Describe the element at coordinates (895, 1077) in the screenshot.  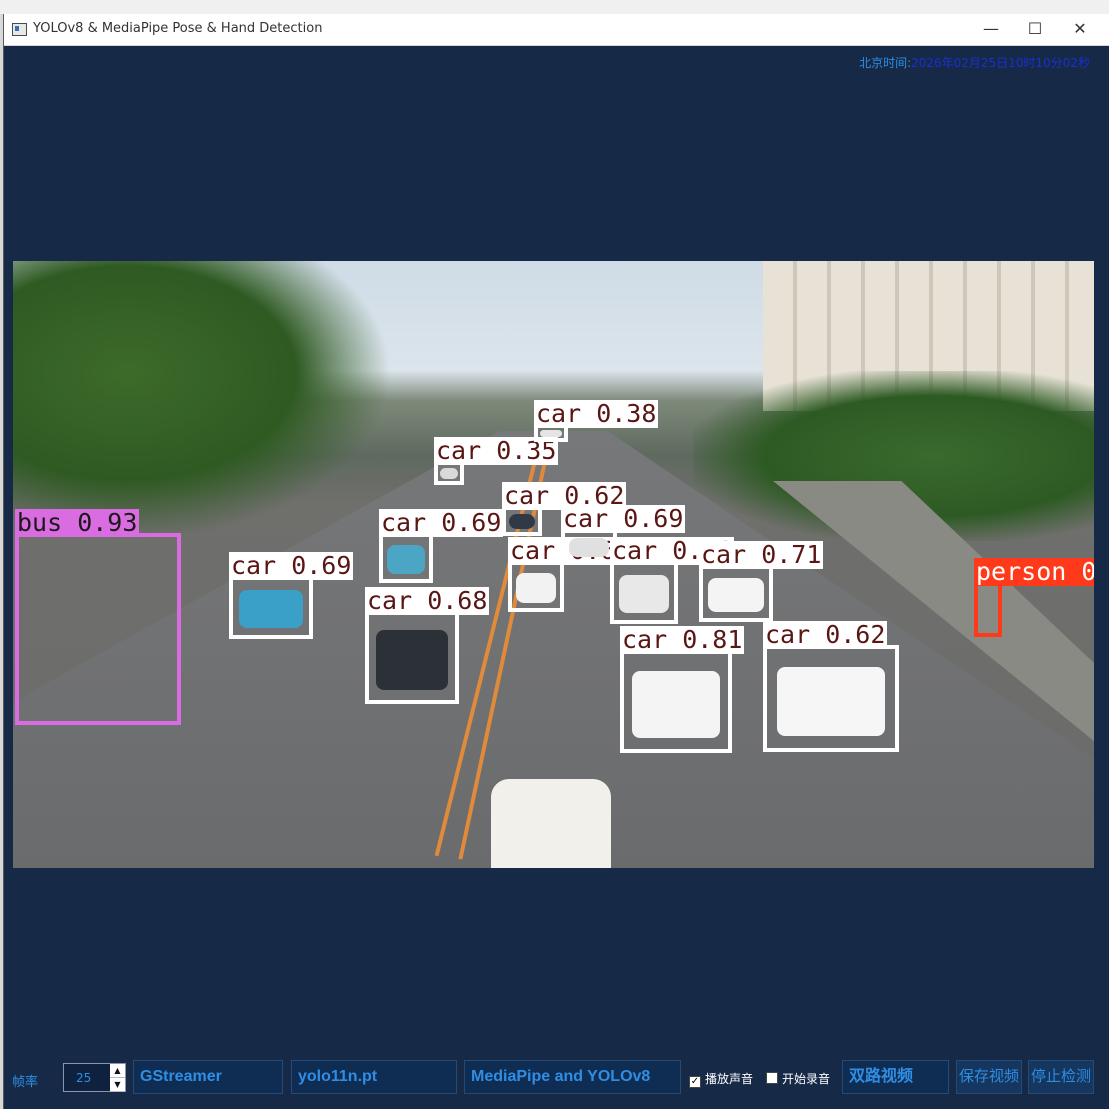
I see `dual-video-button: 双路视频` at that location.